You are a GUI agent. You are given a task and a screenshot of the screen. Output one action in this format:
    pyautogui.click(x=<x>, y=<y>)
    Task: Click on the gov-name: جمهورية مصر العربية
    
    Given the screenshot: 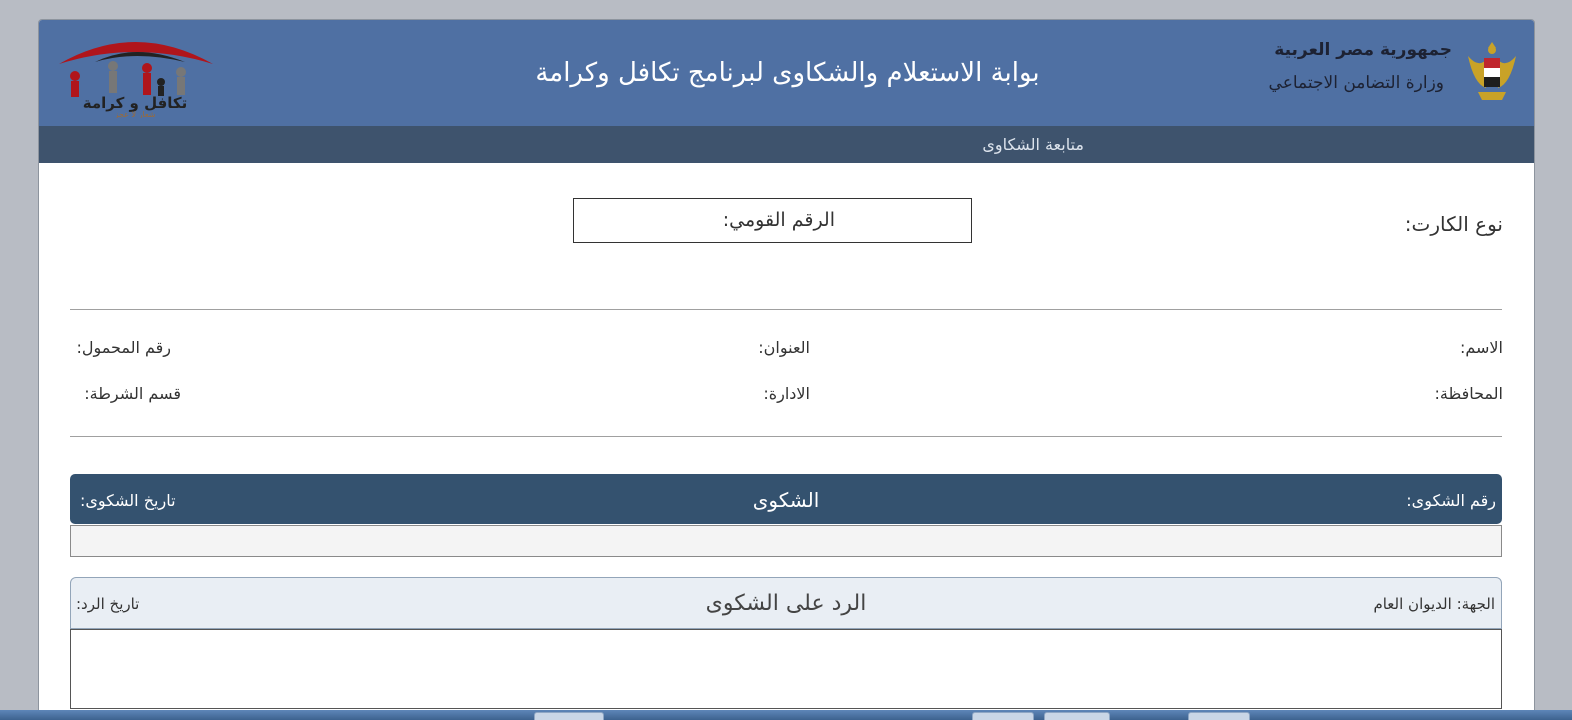 What is the action you would take?
    pyautogui.click(x=1363, y=50)
    